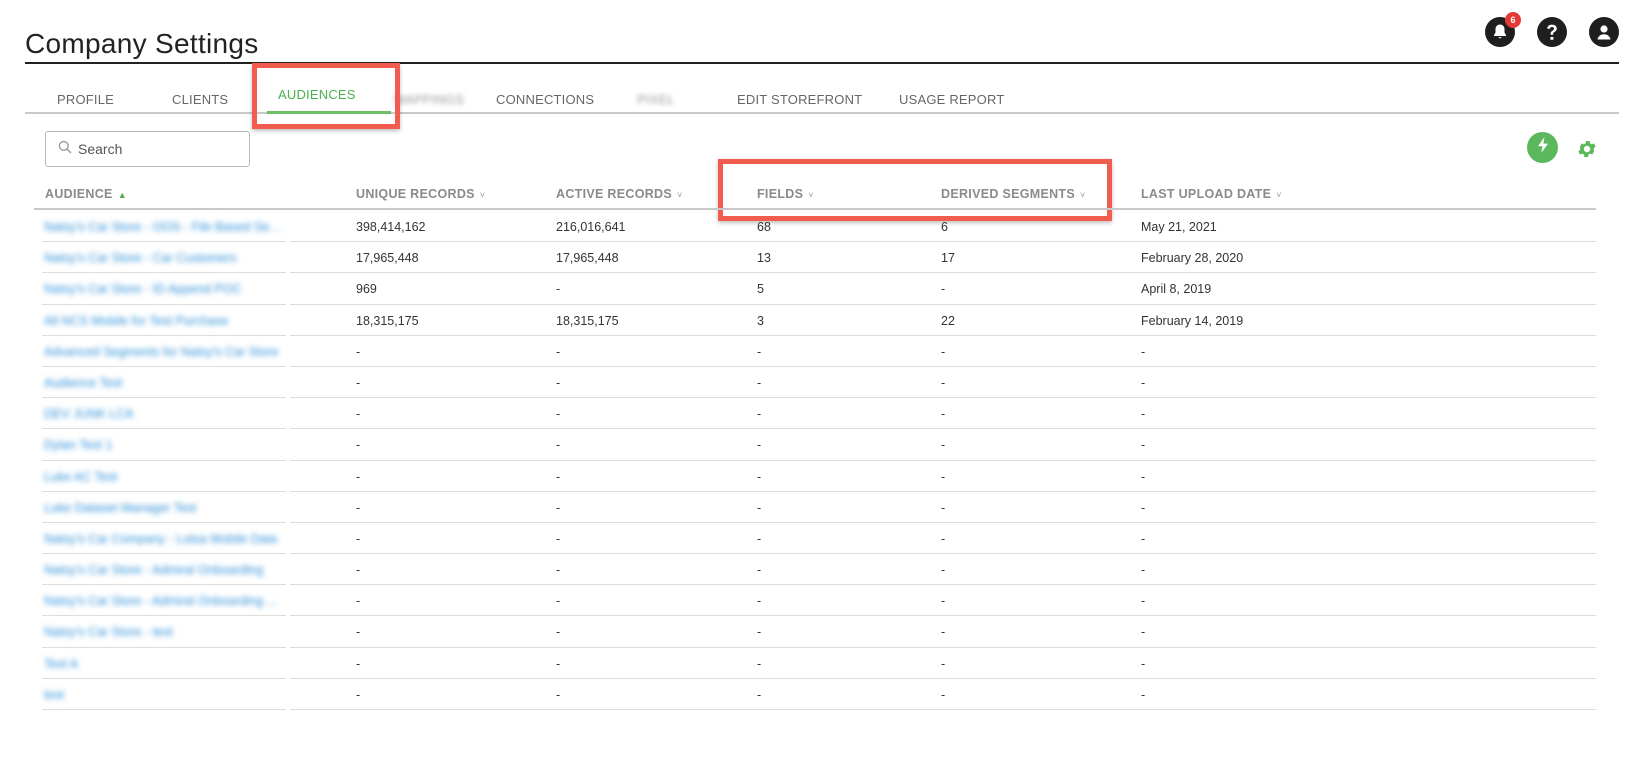  Describe the element at coordinates (200, 99) in the screenshot. I see `tab-clients: CLIENTS` at that location.